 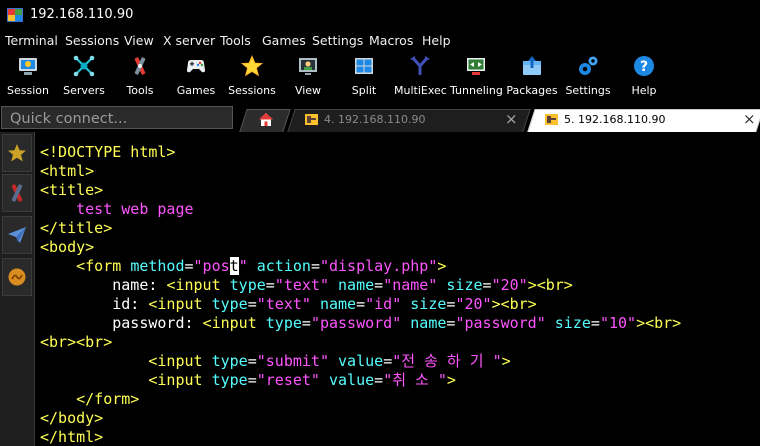 What do you see at coordinates (17, 235) in the screenshot?
I see `sidebar-send` at bounding box center [17, 235].